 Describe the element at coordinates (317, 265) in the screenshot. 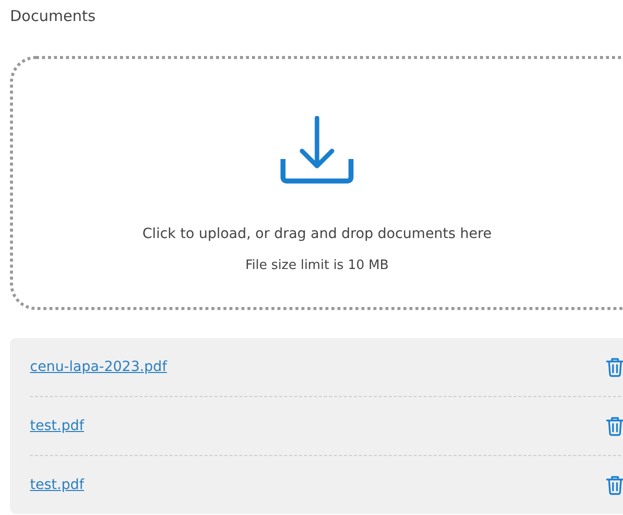

I see `file-size-limit: File size limit is 10 MB` at that location.